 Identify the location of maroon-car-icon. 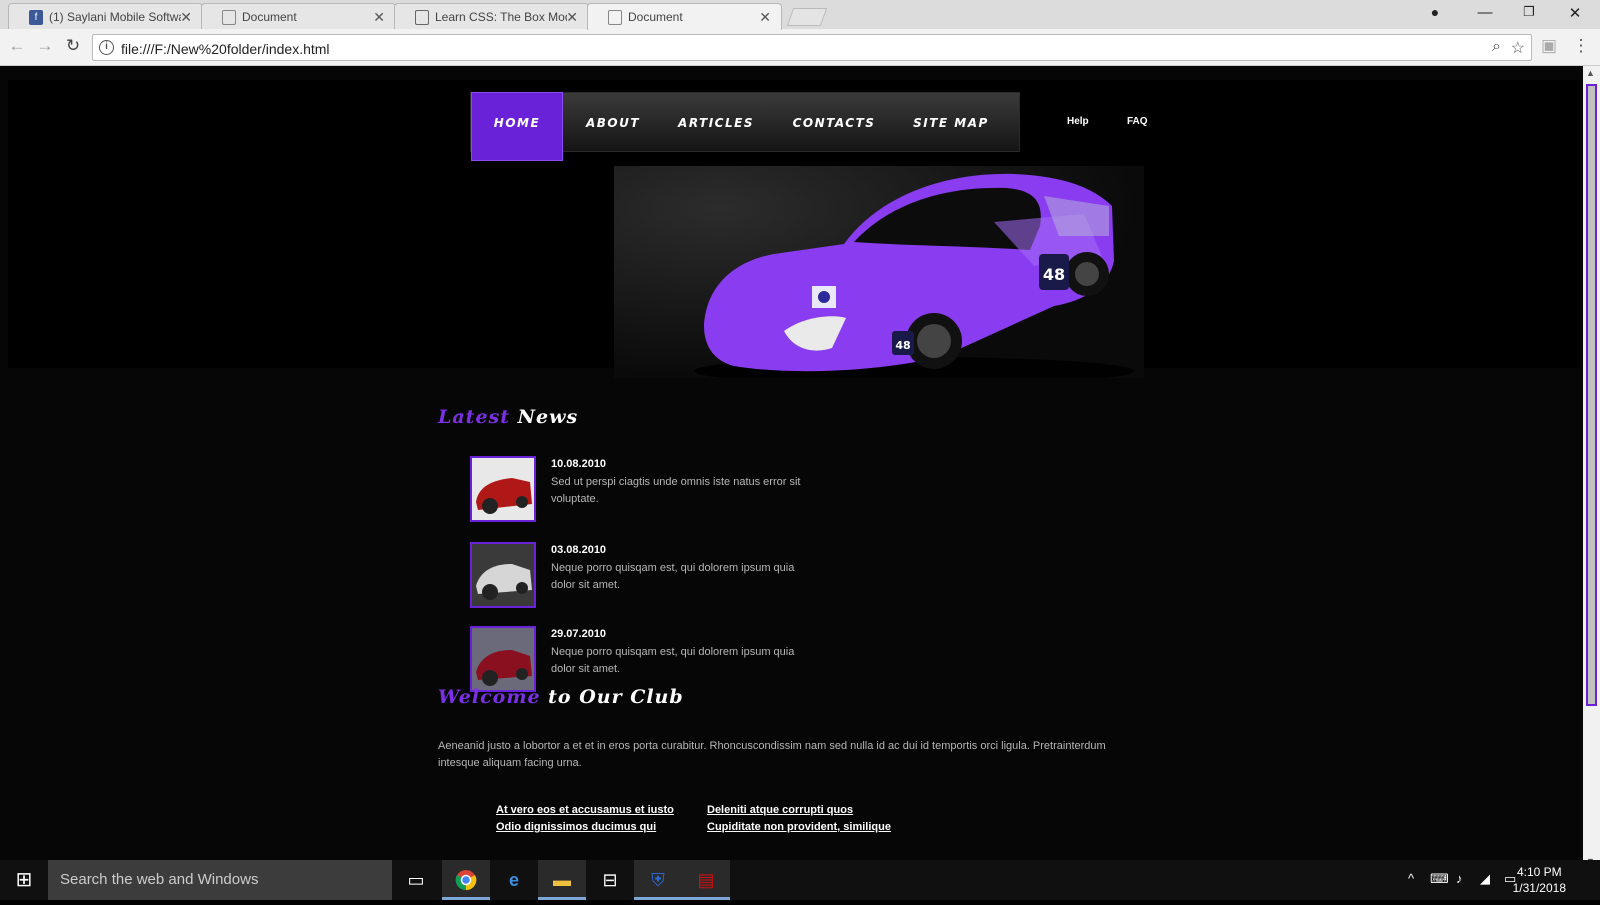
(503, 659).